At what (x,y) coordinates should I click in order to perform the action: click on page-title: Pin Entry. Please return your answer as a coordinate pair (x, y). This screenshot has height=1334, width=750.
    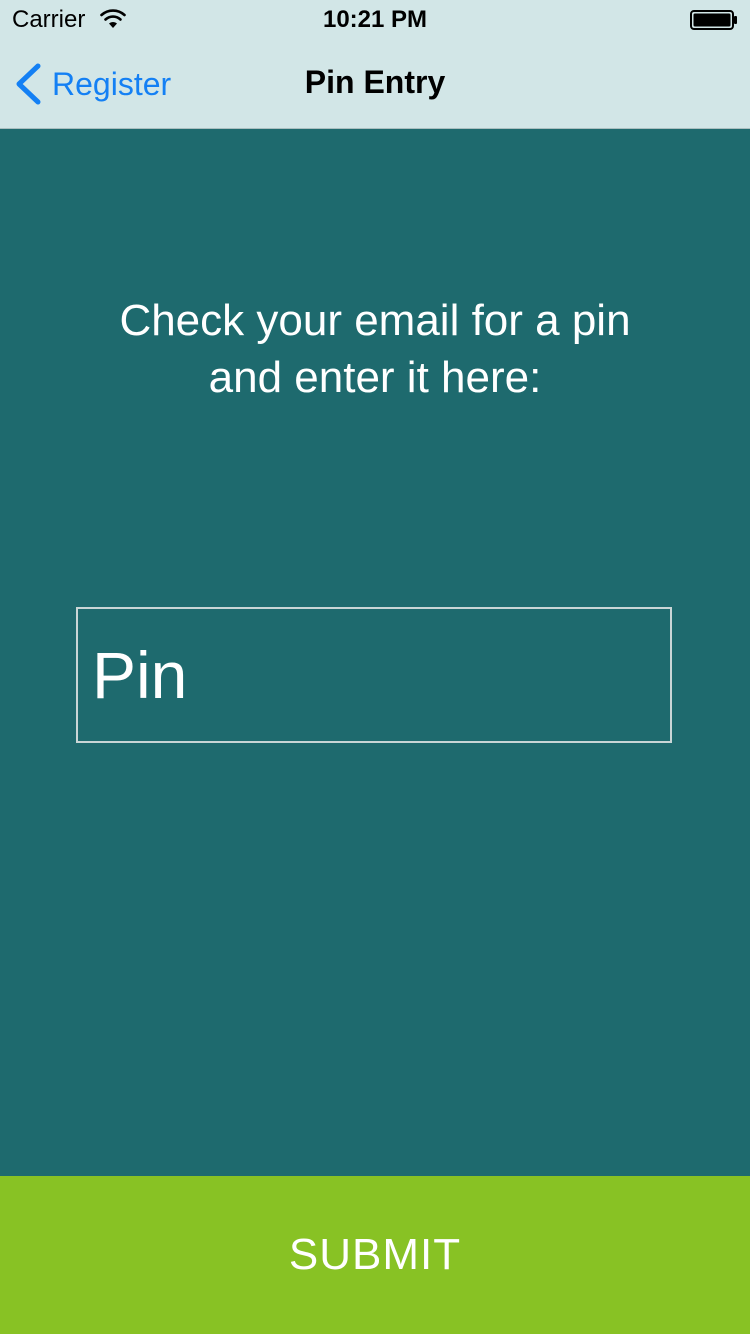
    Looking at the image, I should click on (375, 82).